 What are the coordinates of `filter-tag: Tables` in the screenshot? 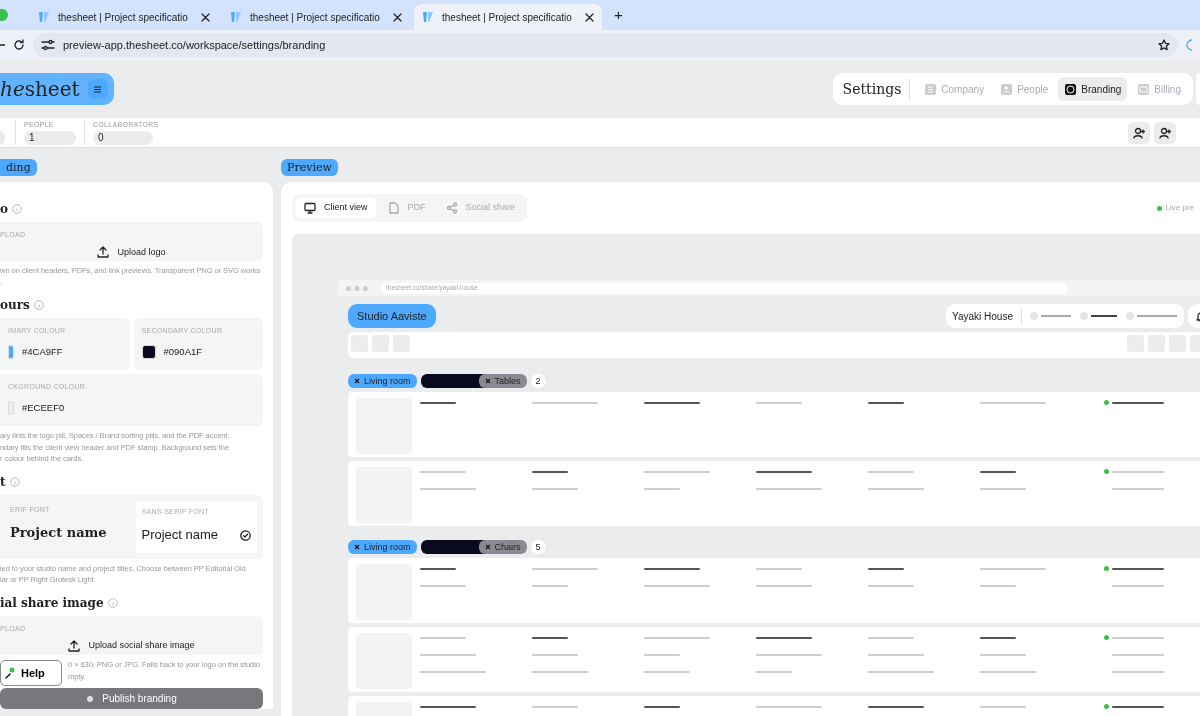 It's located at (502, 381).